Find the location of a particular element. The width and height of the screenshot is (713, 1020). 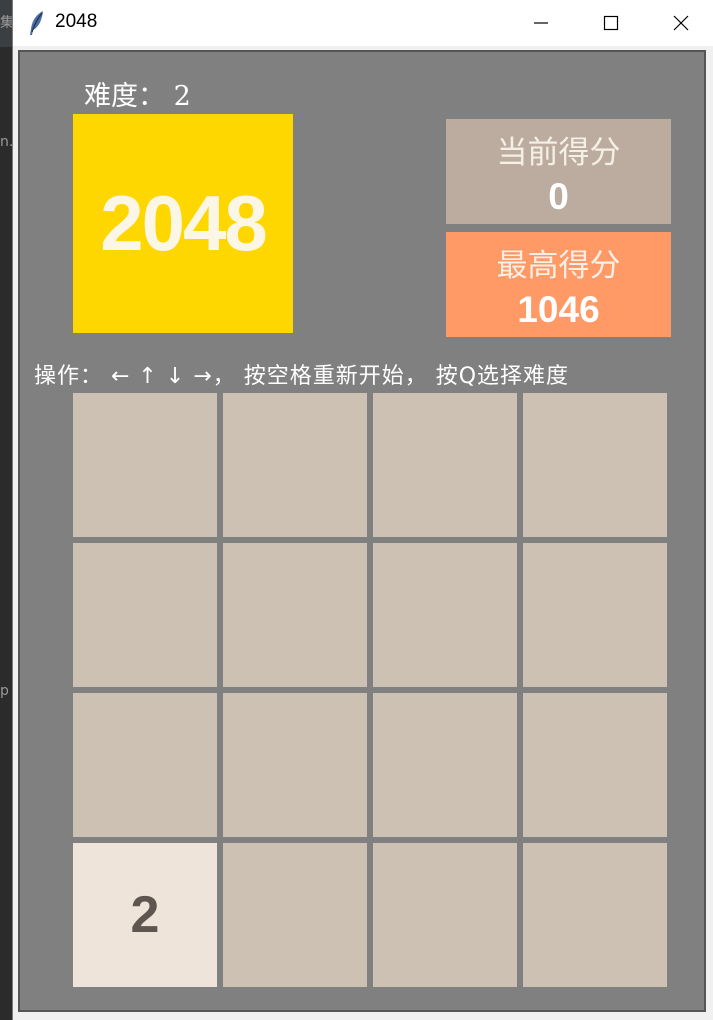

title-bar: 2048 is located at coordinates (363, 23).